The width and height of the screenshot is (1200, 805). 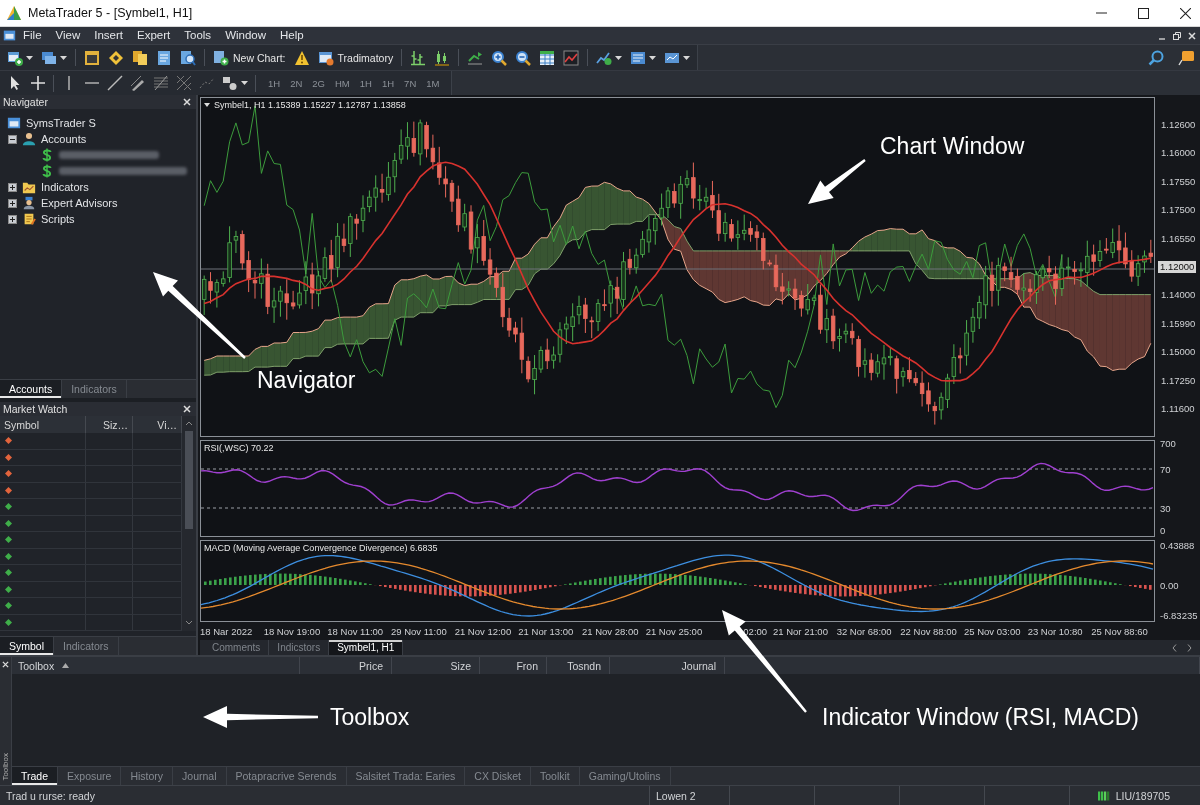 I want to click on column-header: Symbol, so click(x=43, y=424).